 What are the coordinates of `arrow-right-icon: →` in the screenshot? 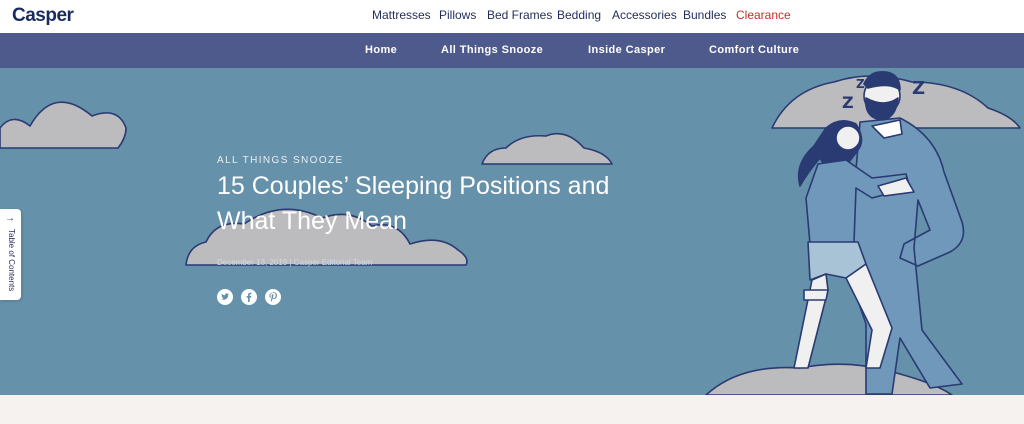 It's located at (10, 218).